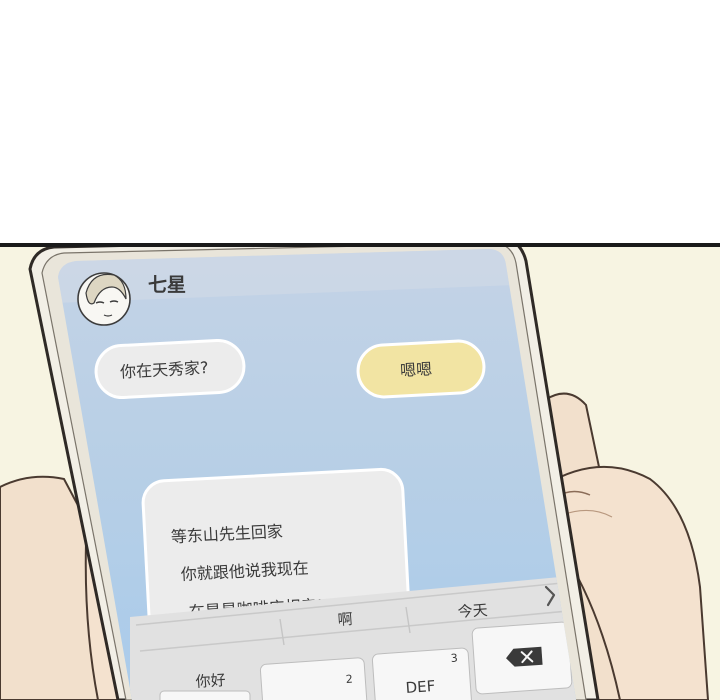 The image size is (720, 700). I want to click on suggestion-item: 啊, so click(345, 619).